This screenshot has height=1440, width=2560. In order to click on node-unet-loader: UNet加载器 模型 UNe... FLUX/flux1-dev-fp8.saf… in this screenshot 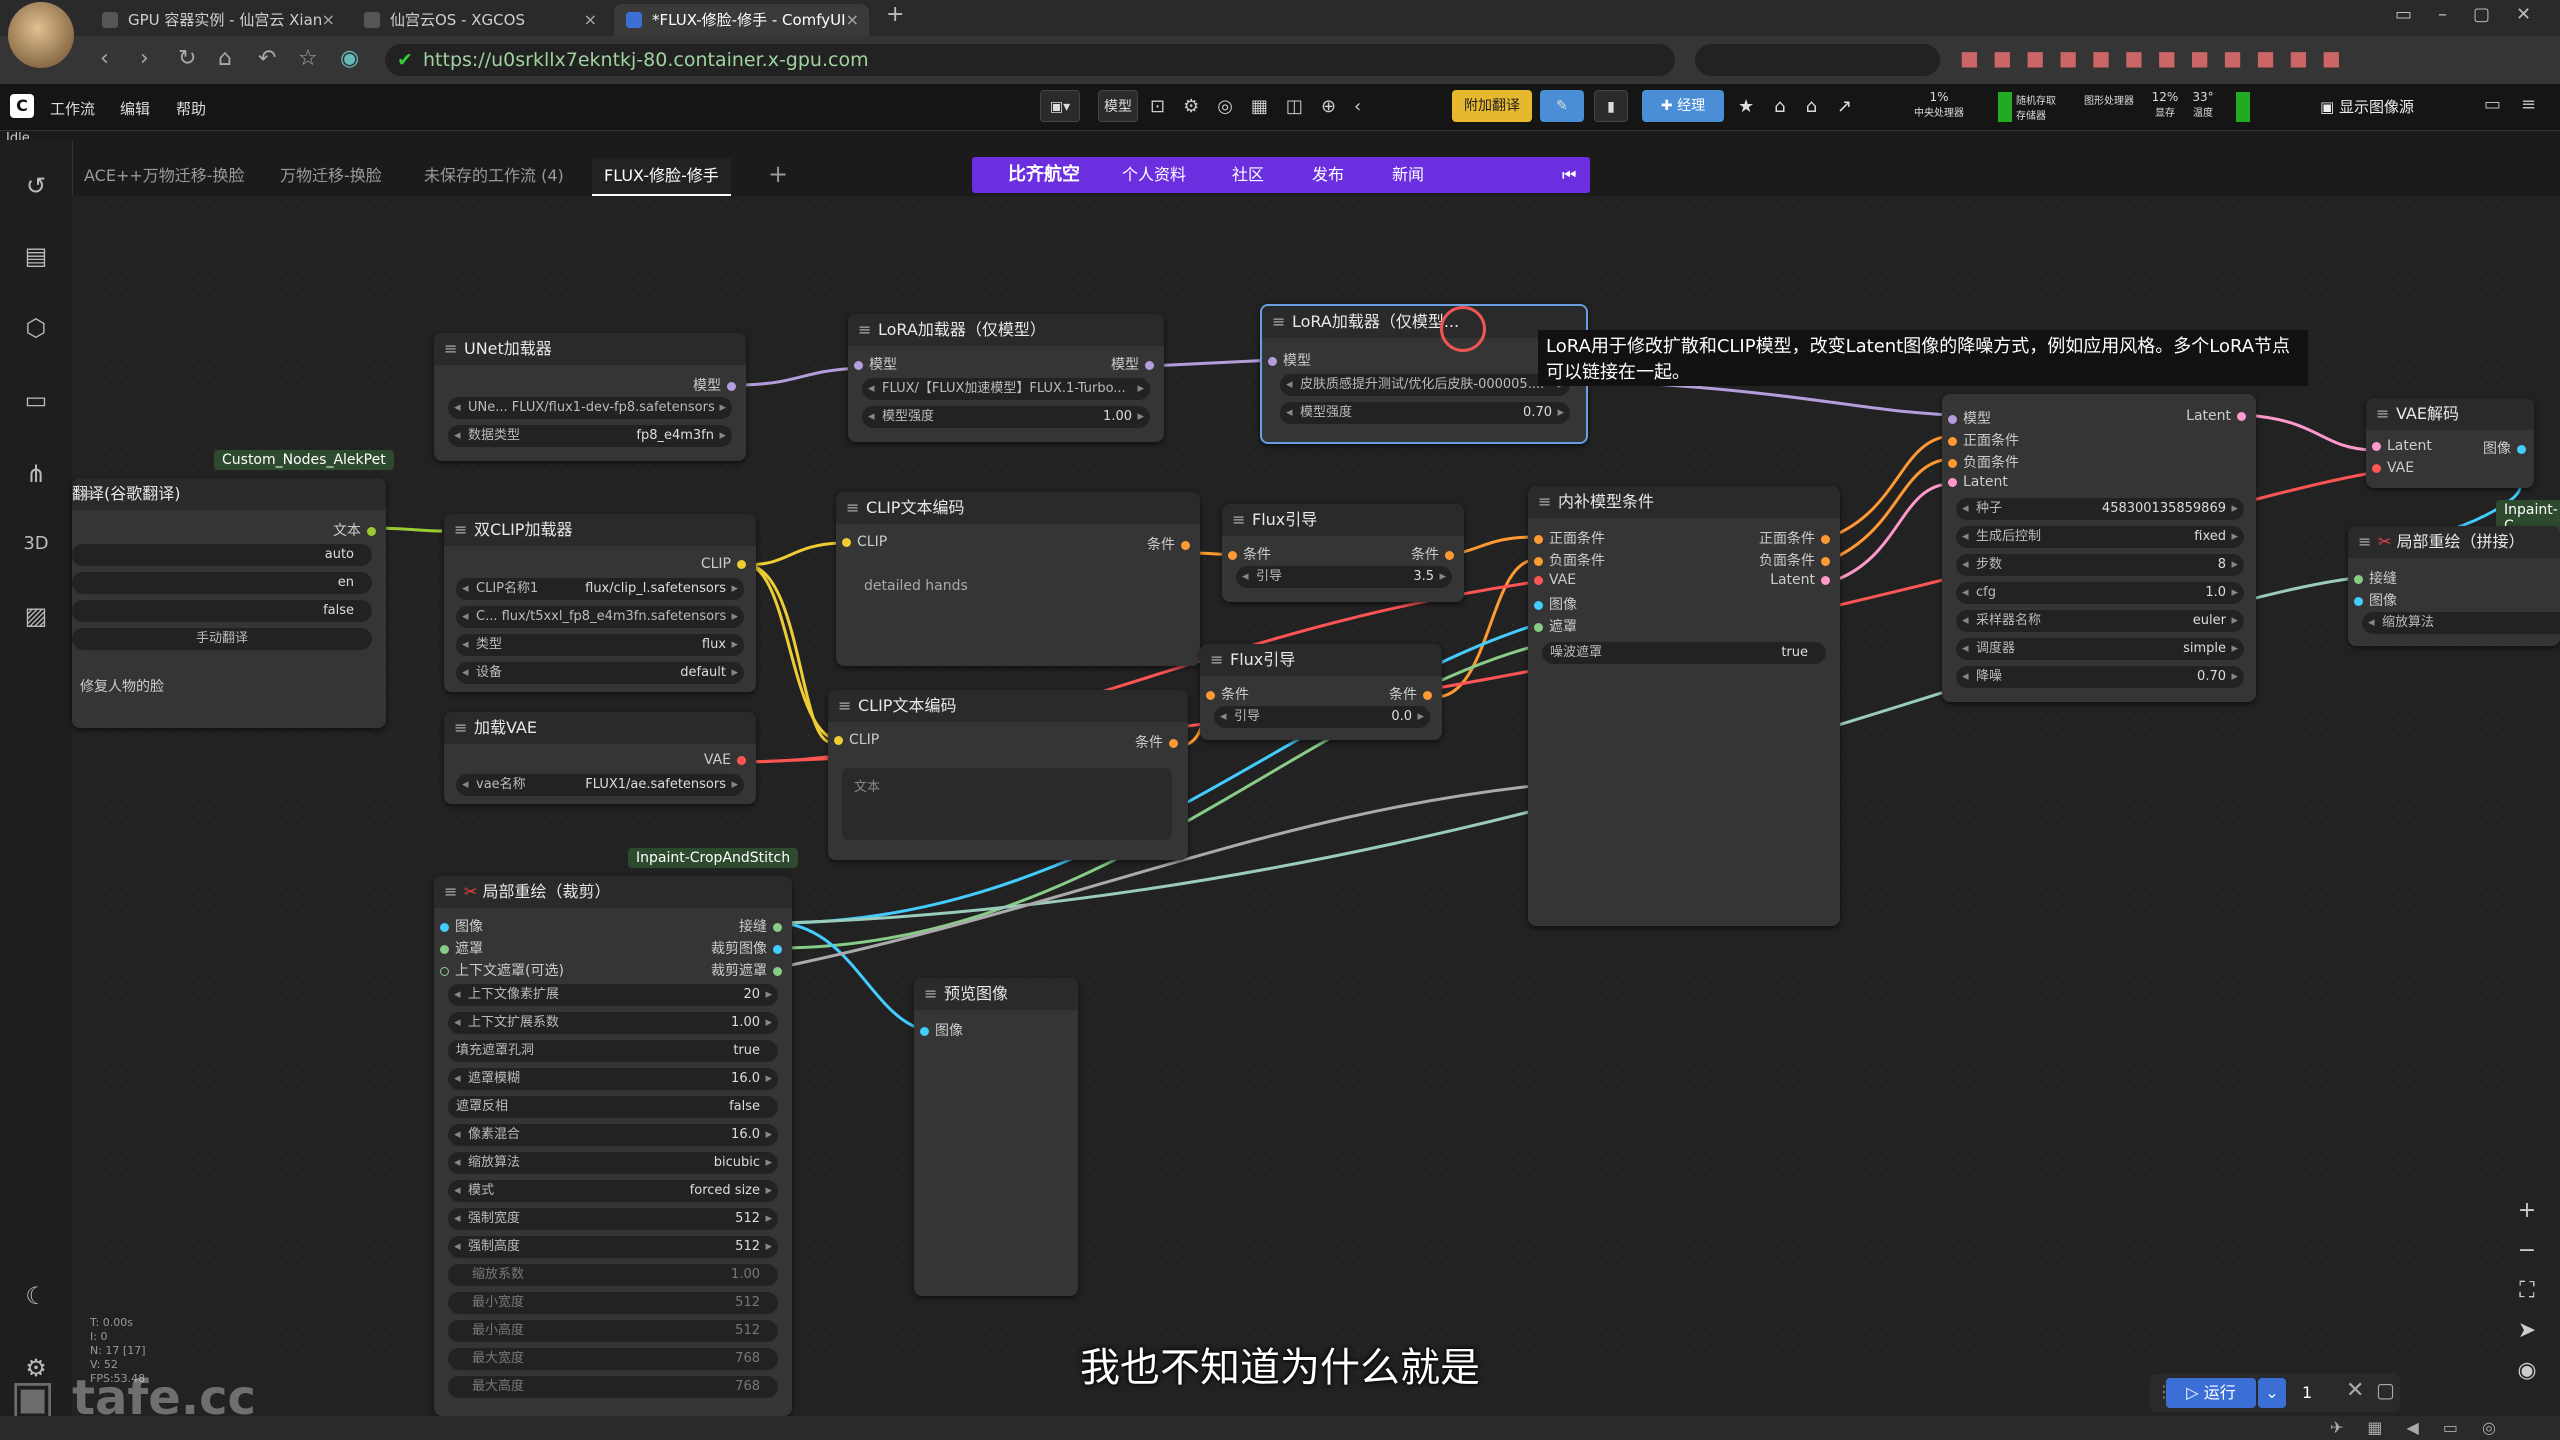, I will do `click(590, 397)`.